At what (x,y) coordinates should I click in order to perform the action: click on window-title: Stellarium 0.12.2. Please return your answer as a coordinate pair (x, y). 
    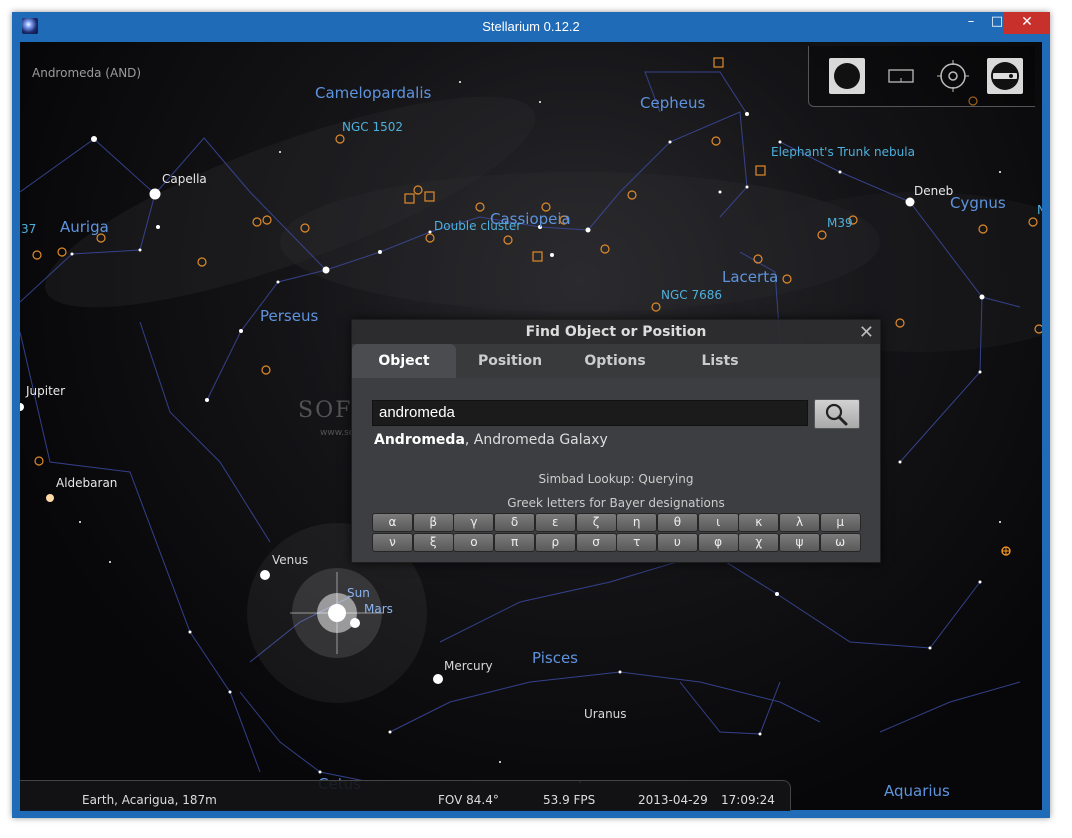
    Looking at the image, I should click on (531, 26).